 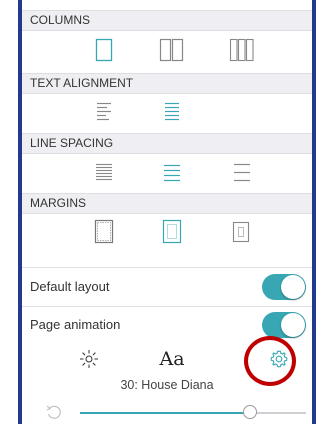 I want to click on progress-slider, so click(x=193, y=412).